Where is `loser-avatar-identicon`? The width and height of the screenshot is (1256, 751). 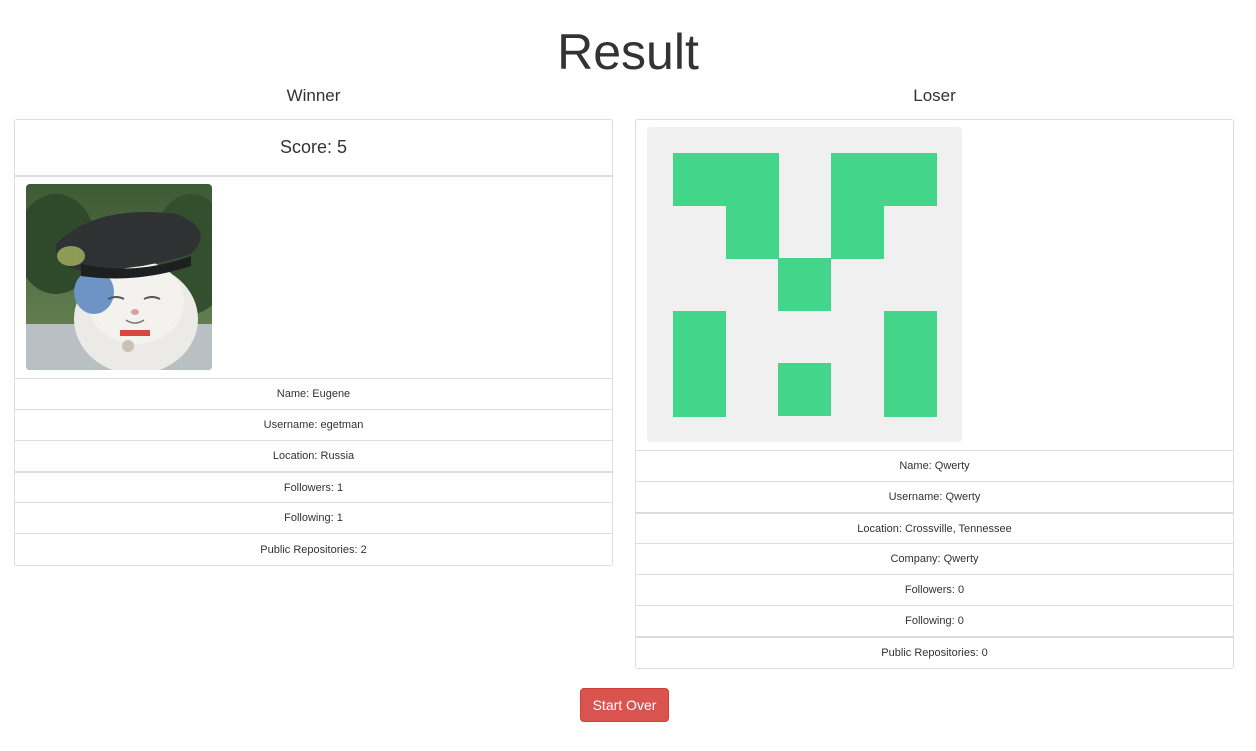 loser-avatar-identicon is located at coordinates (804, 284).